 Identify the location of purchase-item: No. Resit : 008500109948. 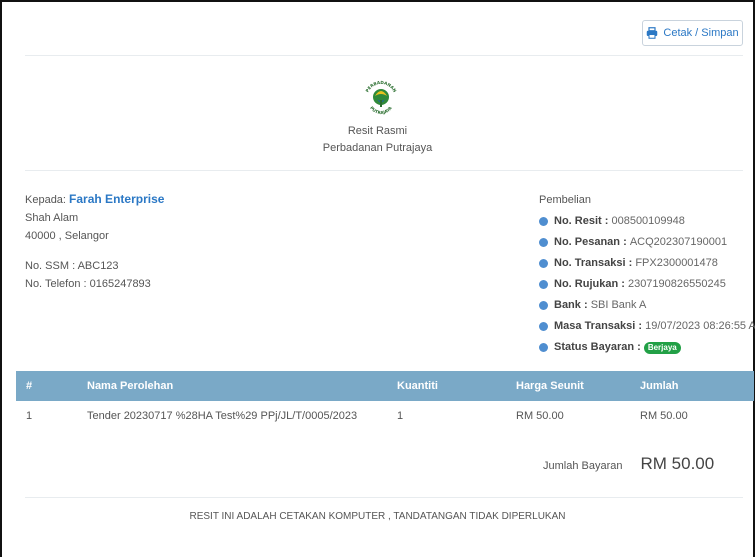
(647, 221).